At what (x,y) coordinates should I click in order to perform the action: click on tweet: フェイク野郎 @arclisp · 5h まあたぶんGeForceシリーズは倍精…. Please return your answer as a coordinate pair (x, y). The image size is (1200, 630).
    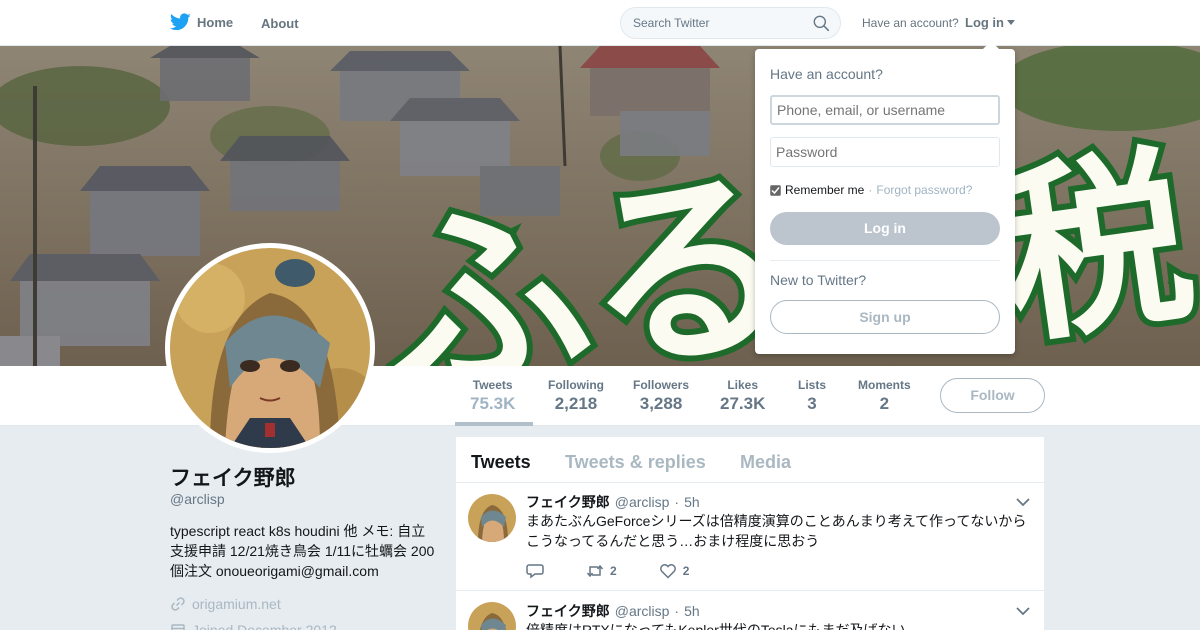
    Looking at the image, I should click on (750, 537).